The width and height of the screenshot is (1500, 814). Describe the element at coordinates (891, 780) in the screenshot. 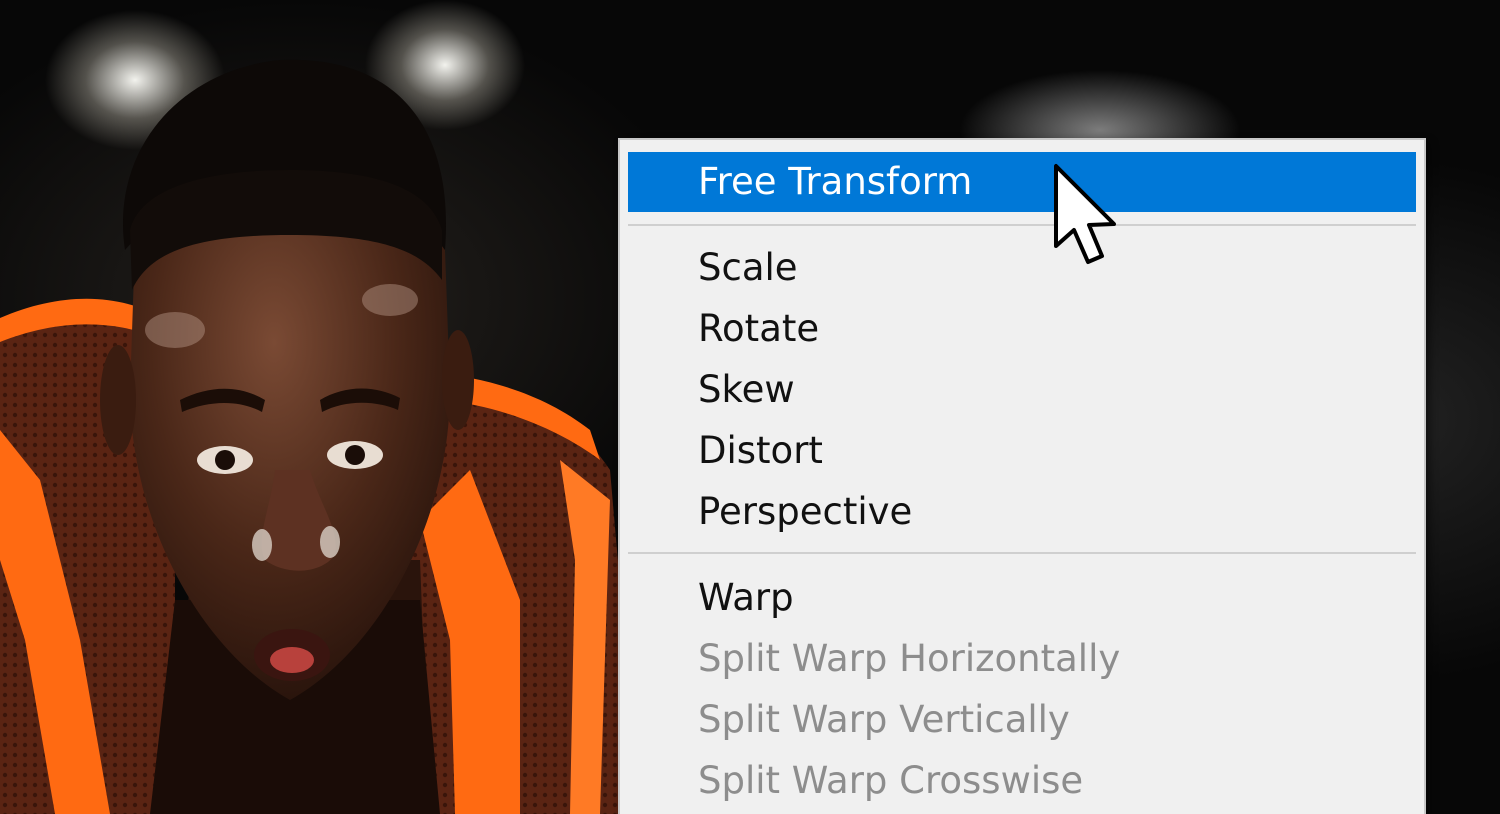

I see `menu-item-split-warp-crosswise: Split Warp Crosswise` at that location.